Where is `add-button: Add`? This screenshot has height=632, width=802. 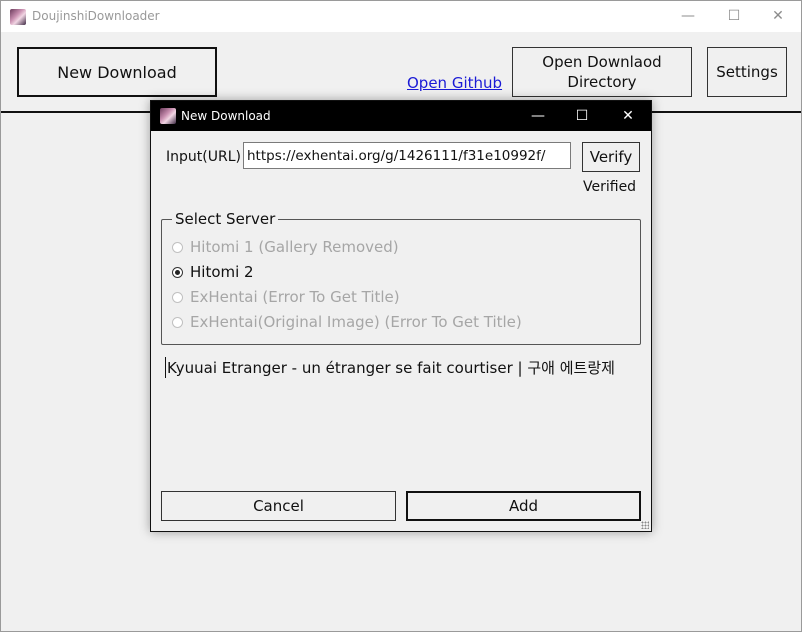 add-button: Add is located at coordinates (523, 506).